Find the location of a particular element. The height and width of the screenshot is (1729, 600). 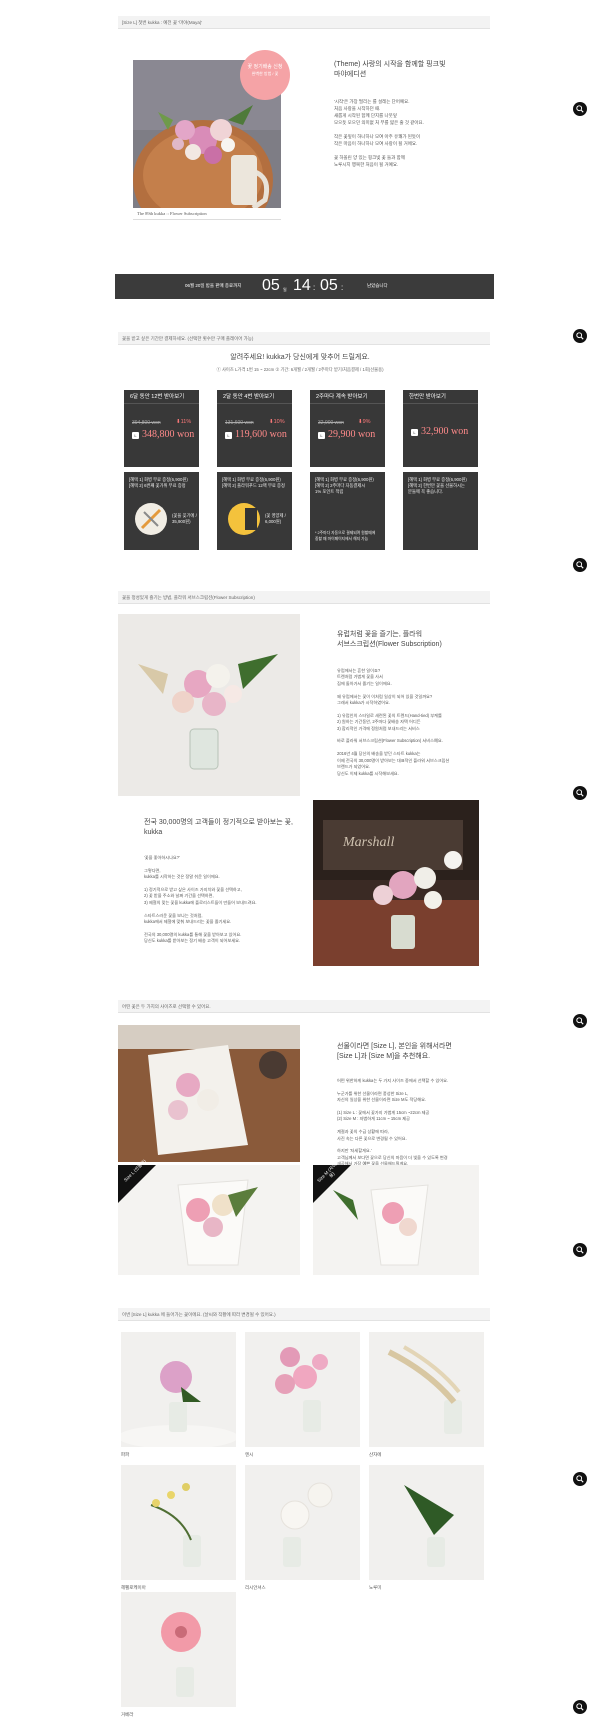

flower-photo-lisianthus is located at coordinates (302, 1522).